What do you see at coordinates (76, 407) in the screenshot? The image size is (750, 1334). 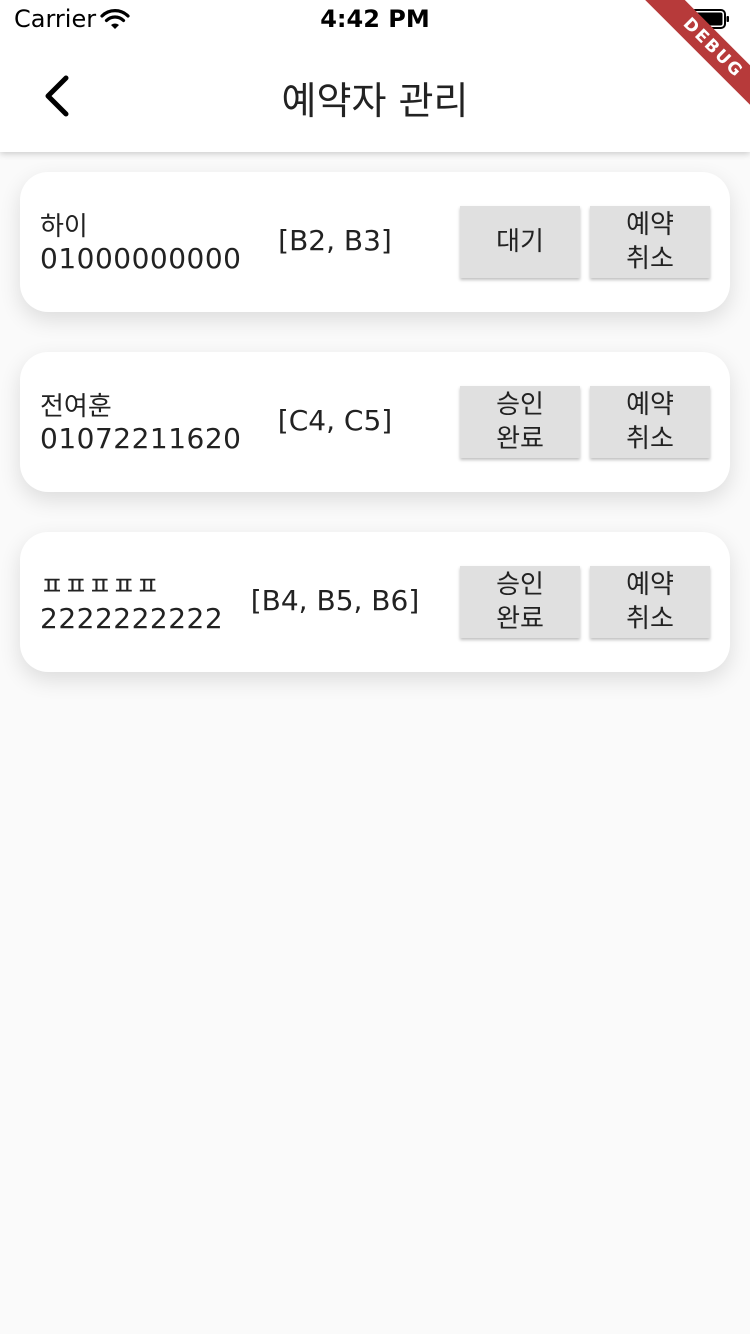 I see `reserver-name: 전여훈` at bounding box center [76, 407].